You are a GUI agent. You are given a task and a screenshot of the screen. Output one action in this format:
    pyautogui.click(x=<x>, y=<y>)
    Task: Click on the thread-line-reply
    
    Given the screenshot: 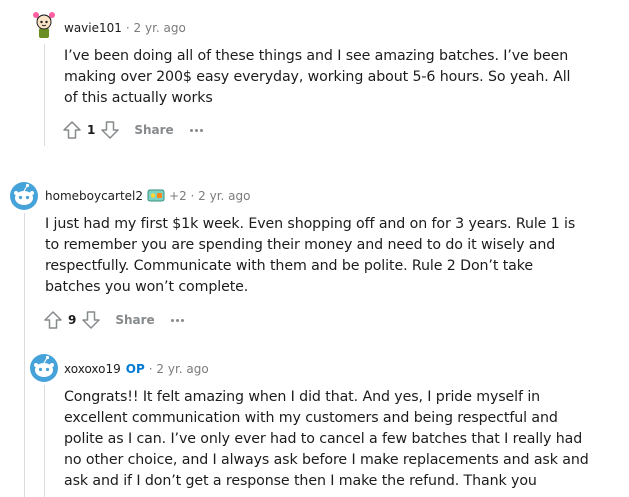 What is the action you would take?
    pyautogui.click(x=44, y=441)
    